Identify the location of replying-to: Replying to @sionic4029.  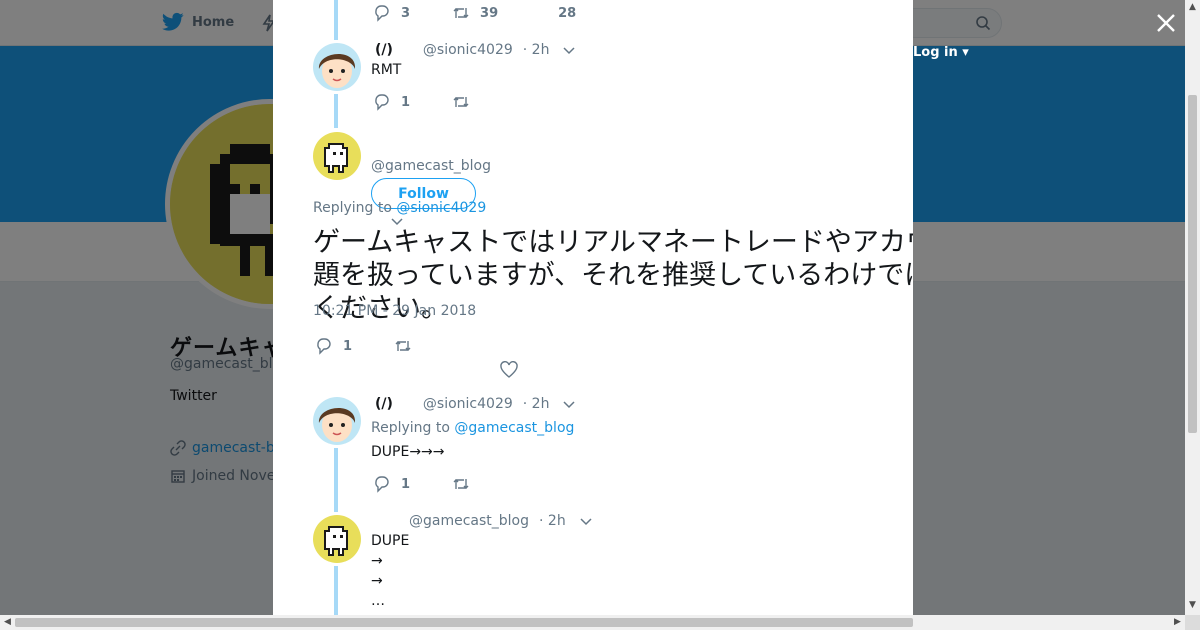
(399, 208).